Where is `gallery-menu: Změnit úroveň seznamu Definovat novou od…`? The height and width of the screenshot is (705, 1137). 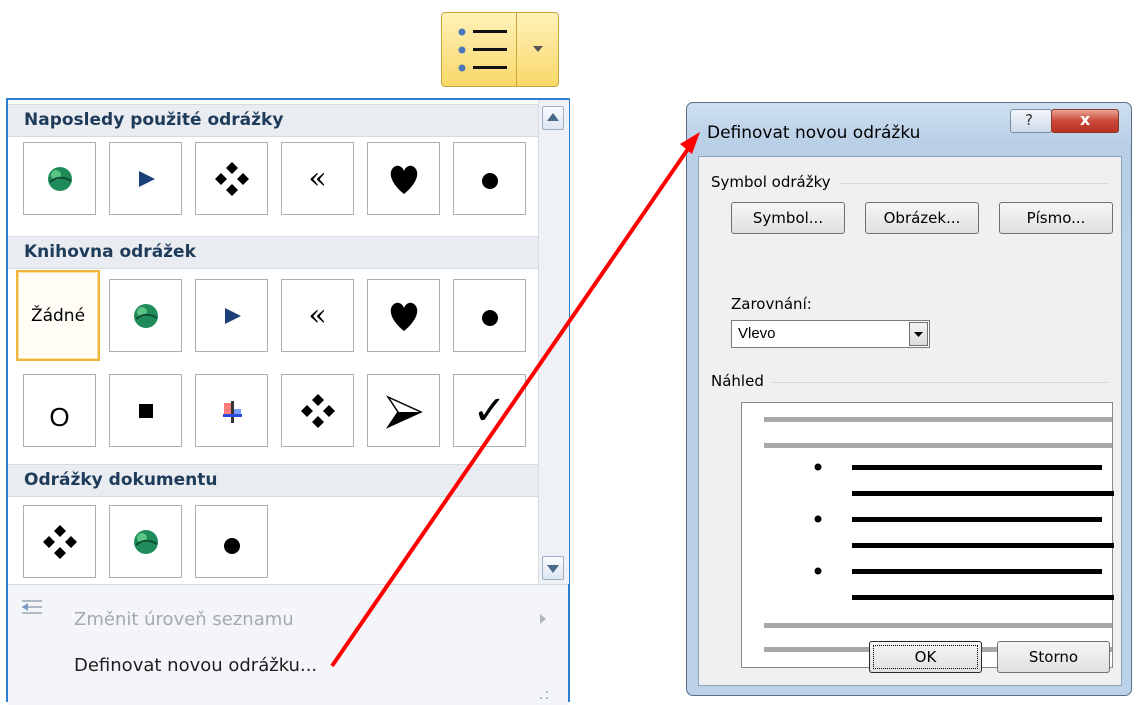
gallery-menu: Změnit úroveň seznamu Definovat novou od… is located at coordinates (288, 644).